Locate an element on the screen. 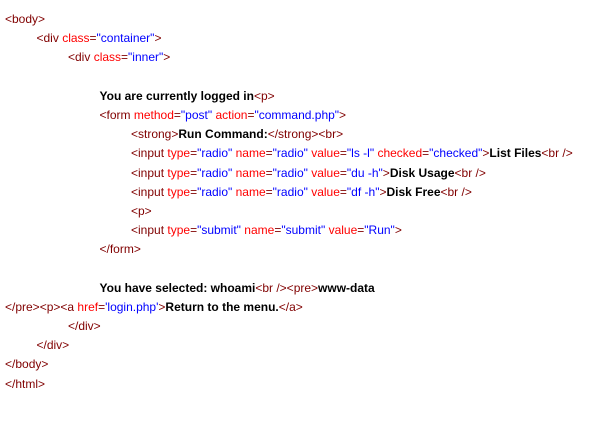 The image size is (606, 421). source-line: <p> is located at coordinates (305, 211).